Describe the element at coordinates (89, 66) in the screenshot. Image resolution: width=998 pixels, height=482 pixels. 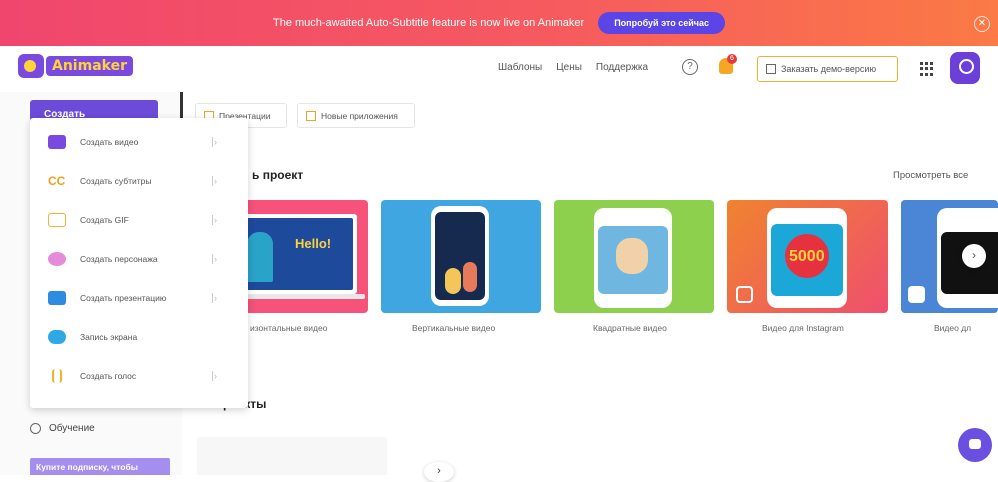
I see `logo-text: Animaker` at that location.